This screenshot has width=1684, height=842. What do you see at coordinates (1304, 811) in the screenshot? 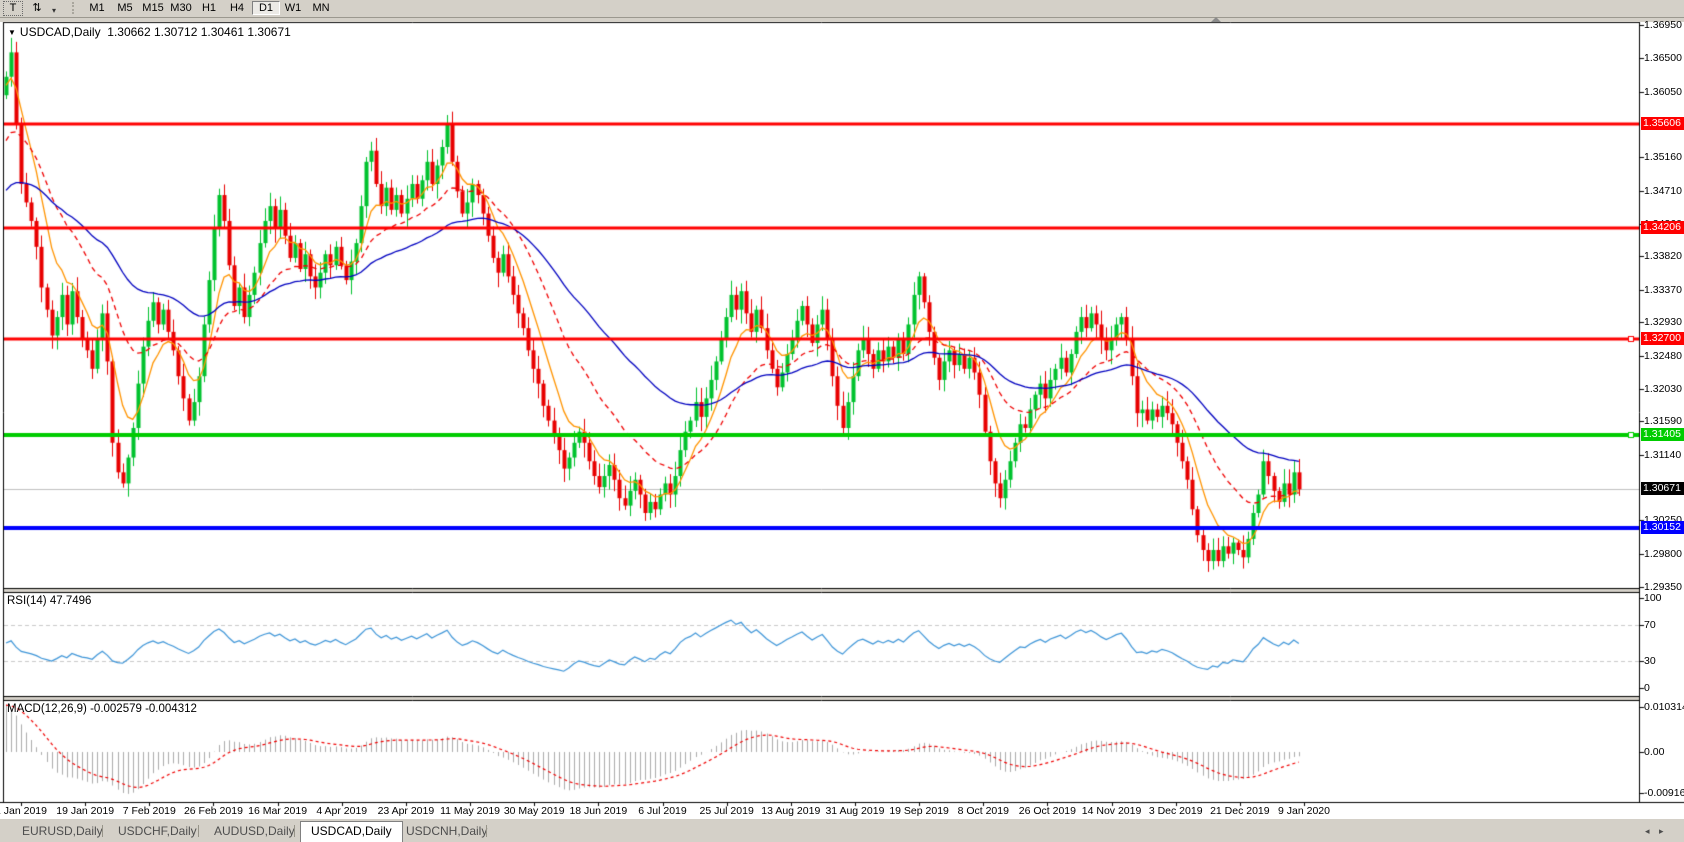
I see `date-axis-label: 9 Jan 2020` at bounding box center [1304, 811].